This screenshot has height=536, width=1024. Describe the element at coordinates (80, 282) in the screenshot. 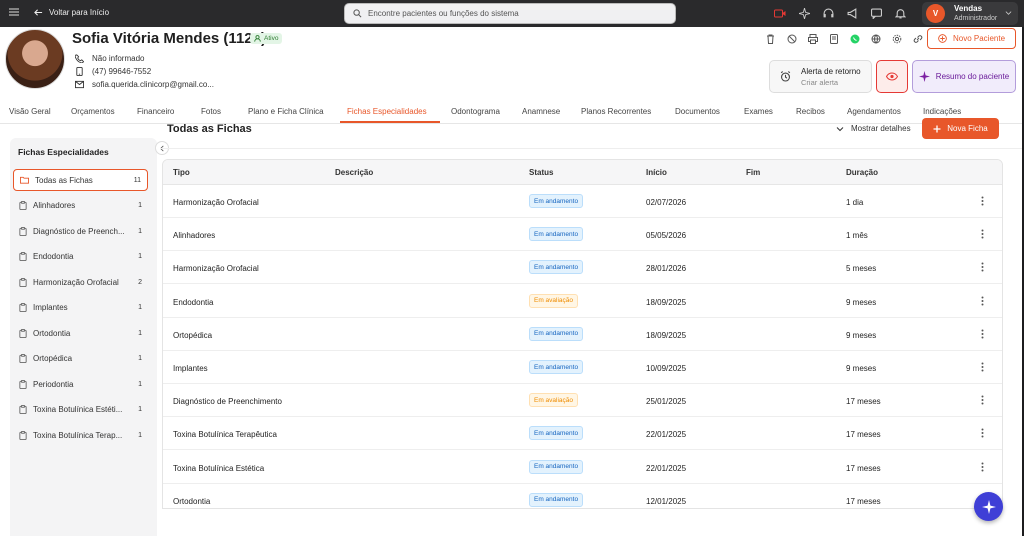

I see `sidebar-item: Harmonização Orofacial 2` at that location.